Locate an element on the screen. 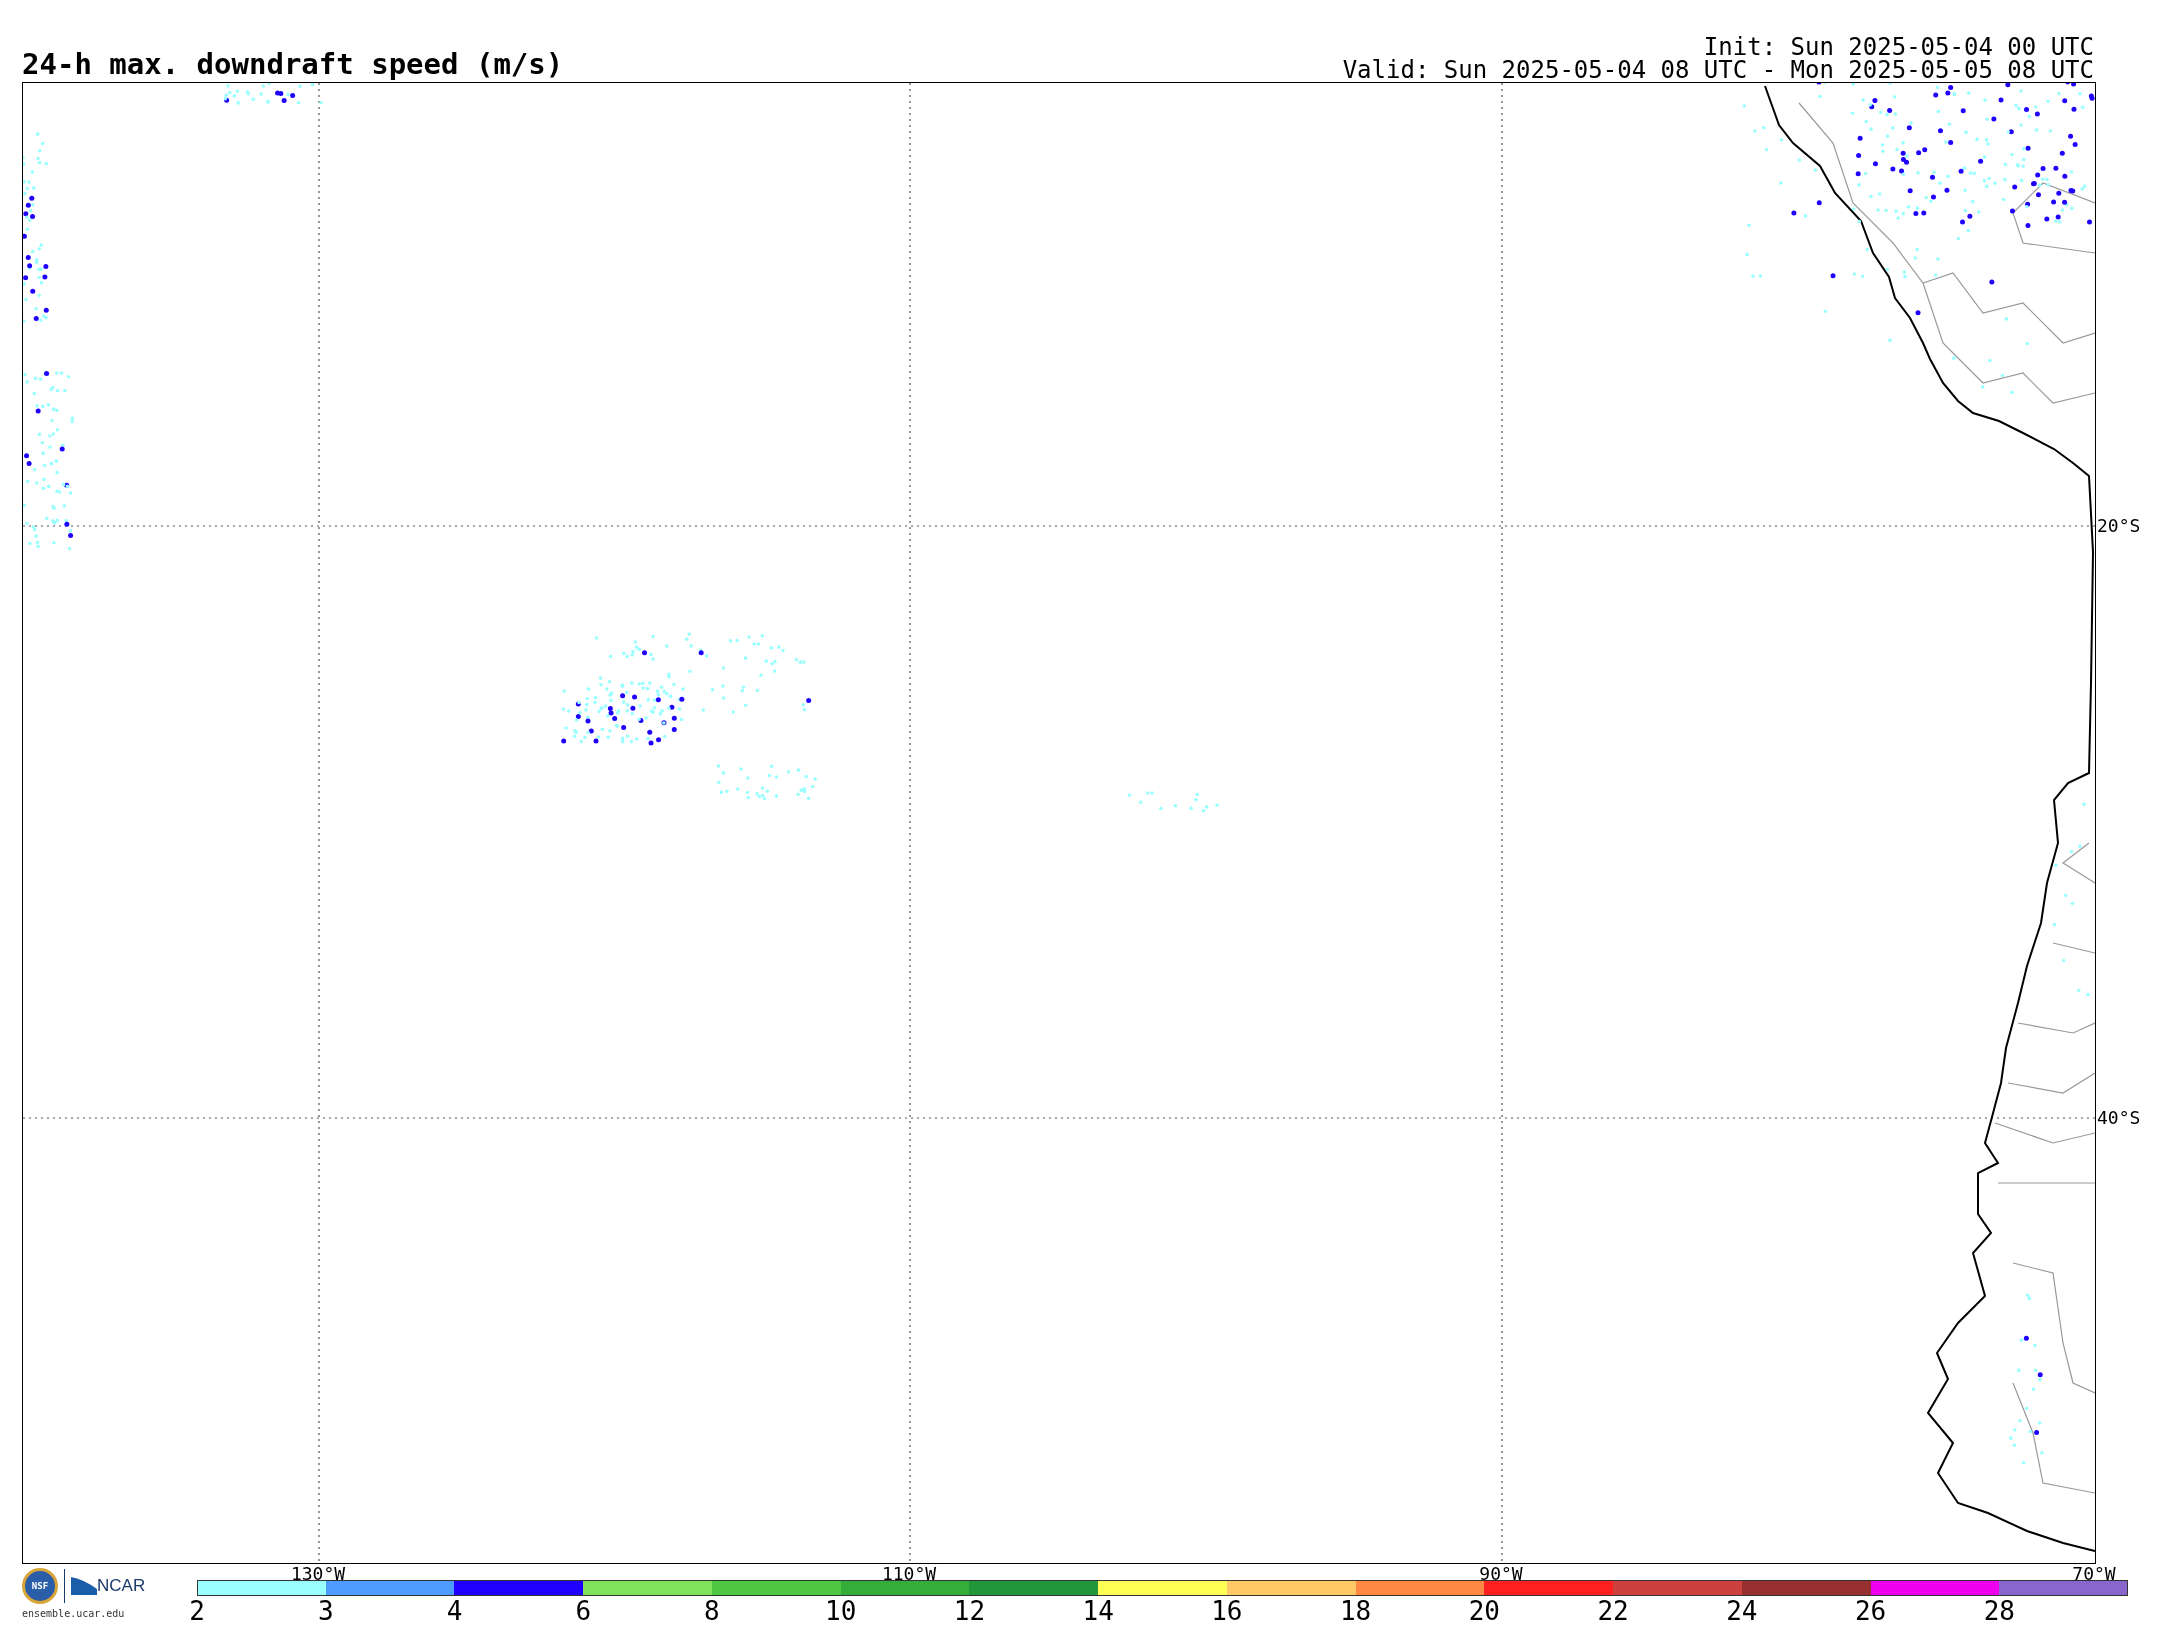  colorbar-tick-label: 28 is located at coordinates (1999, 1611).